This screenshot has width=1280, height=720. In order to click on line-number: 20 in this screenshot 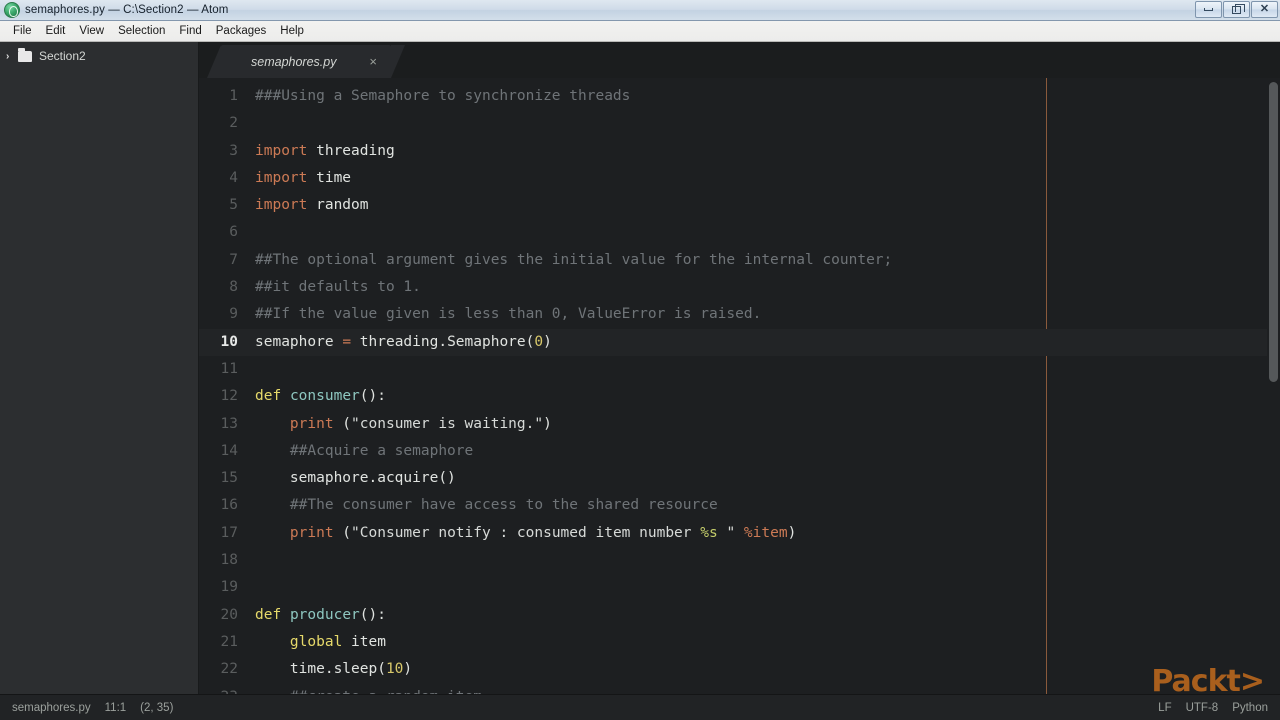, I will do `click(229, 614)`.